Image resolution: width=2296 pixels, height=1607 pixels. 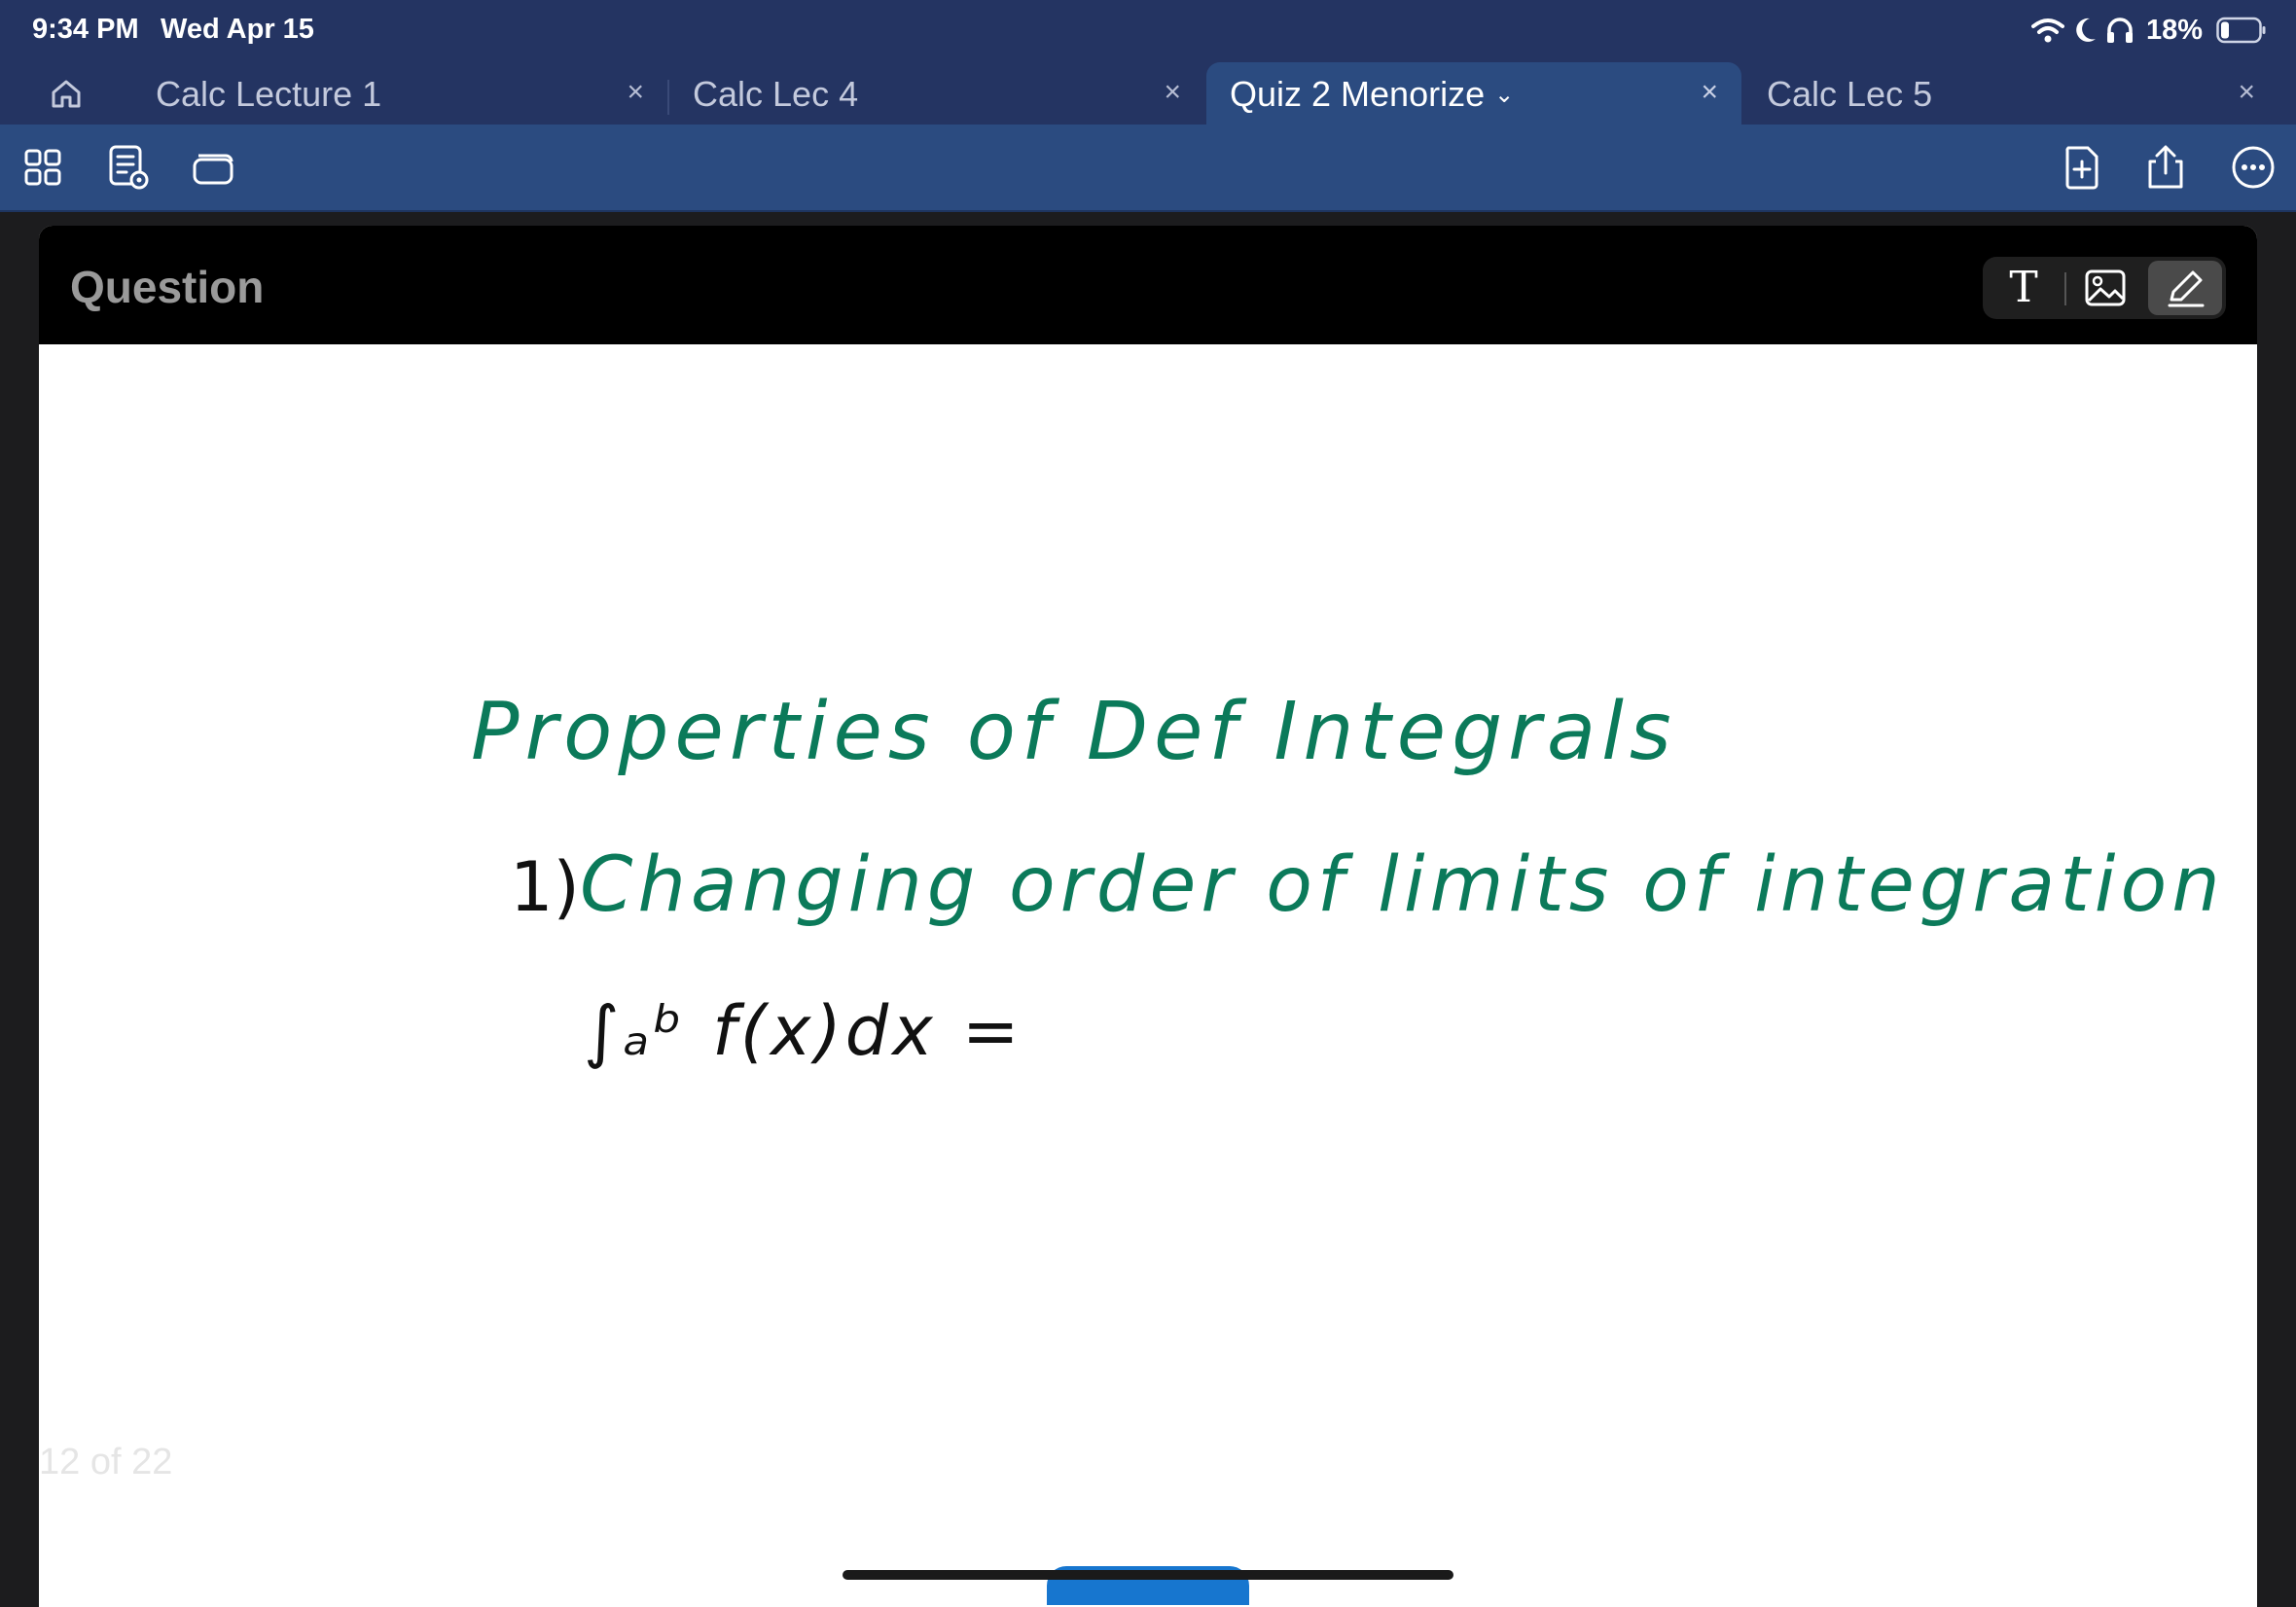 I want to click on rounded-rect-icon, so click(x=213, y=169).